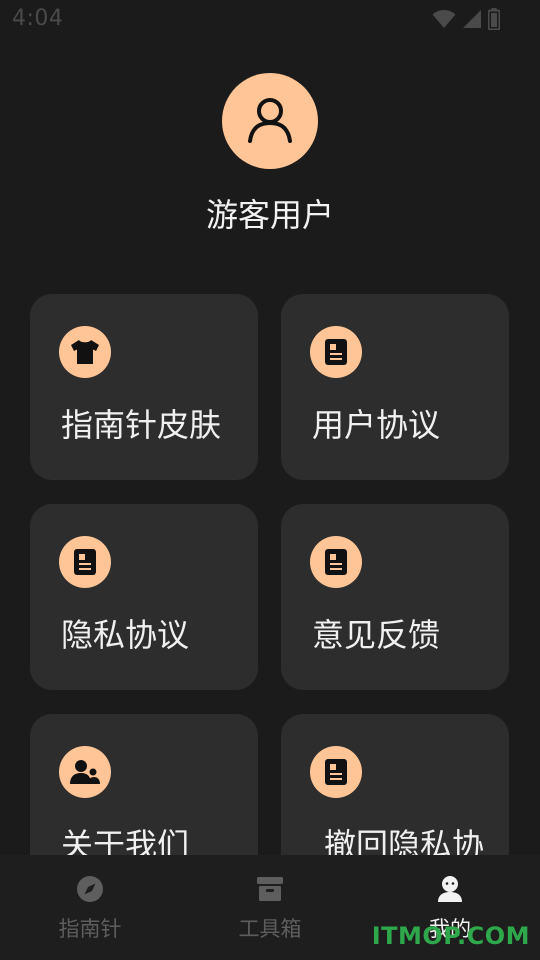 This screenshot has height=960, width=540. What do you see at coordinates (472, 19) in the screenshot?
I see `cellular-icon` at bounding box center [472, 19].